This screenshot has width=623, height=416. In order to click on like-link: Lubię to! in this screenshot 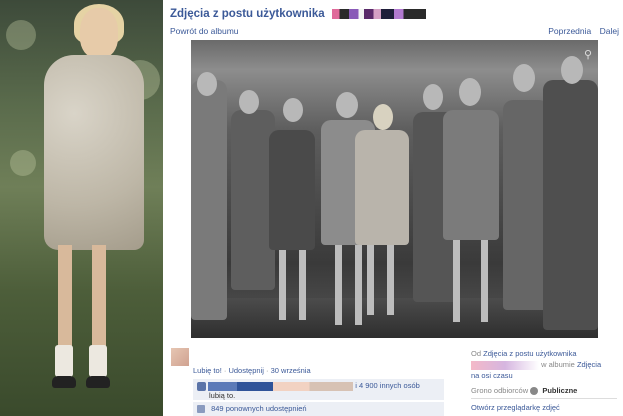, I will do `click(207, 370)`.